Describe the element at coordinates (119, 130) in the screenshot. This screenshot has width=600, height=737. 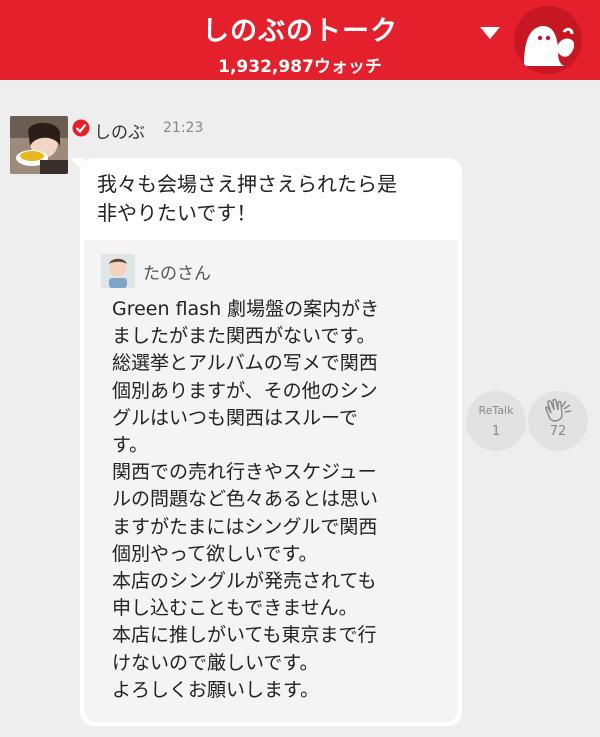
I see `sender-name: しのぶ` at that location.